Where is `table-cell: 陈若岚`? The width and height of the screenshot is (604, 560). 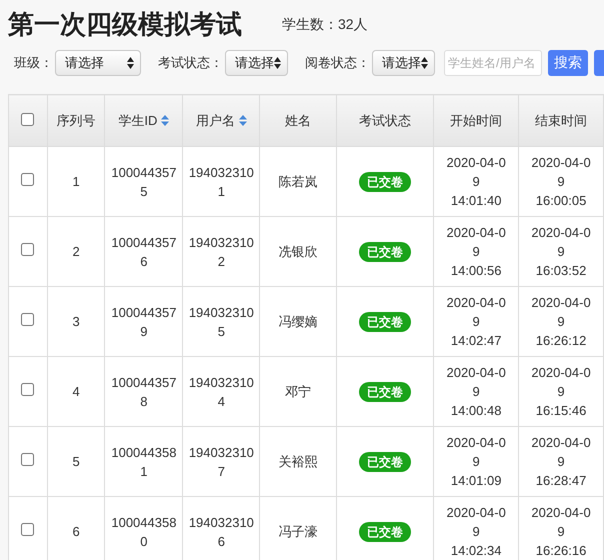
table-cell: 陈若岚 is located at coordinates (298, 181).